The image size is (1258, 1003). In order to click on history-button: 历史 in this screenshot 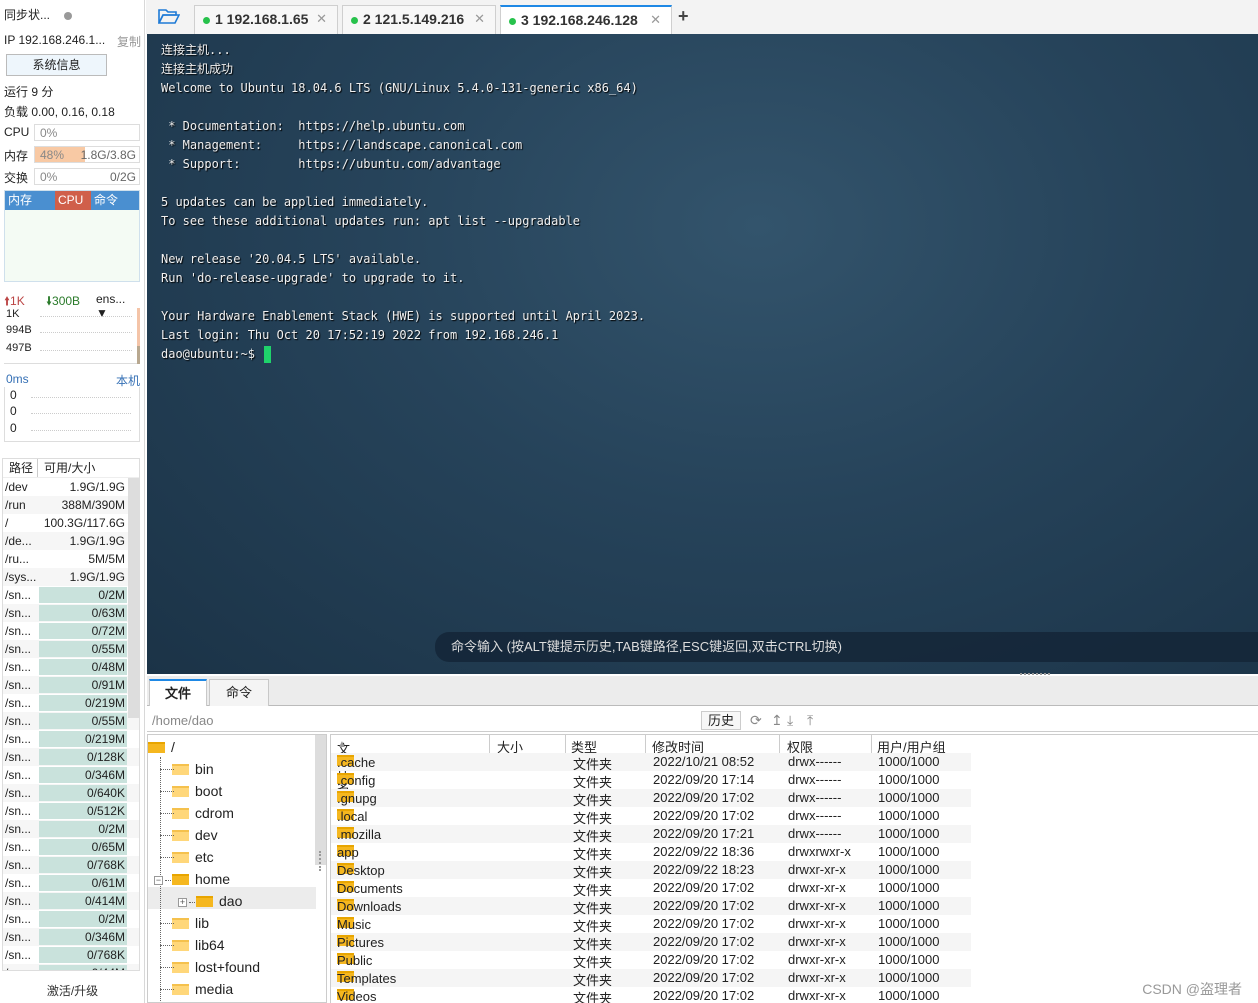, I will do `click(721, 720)`.